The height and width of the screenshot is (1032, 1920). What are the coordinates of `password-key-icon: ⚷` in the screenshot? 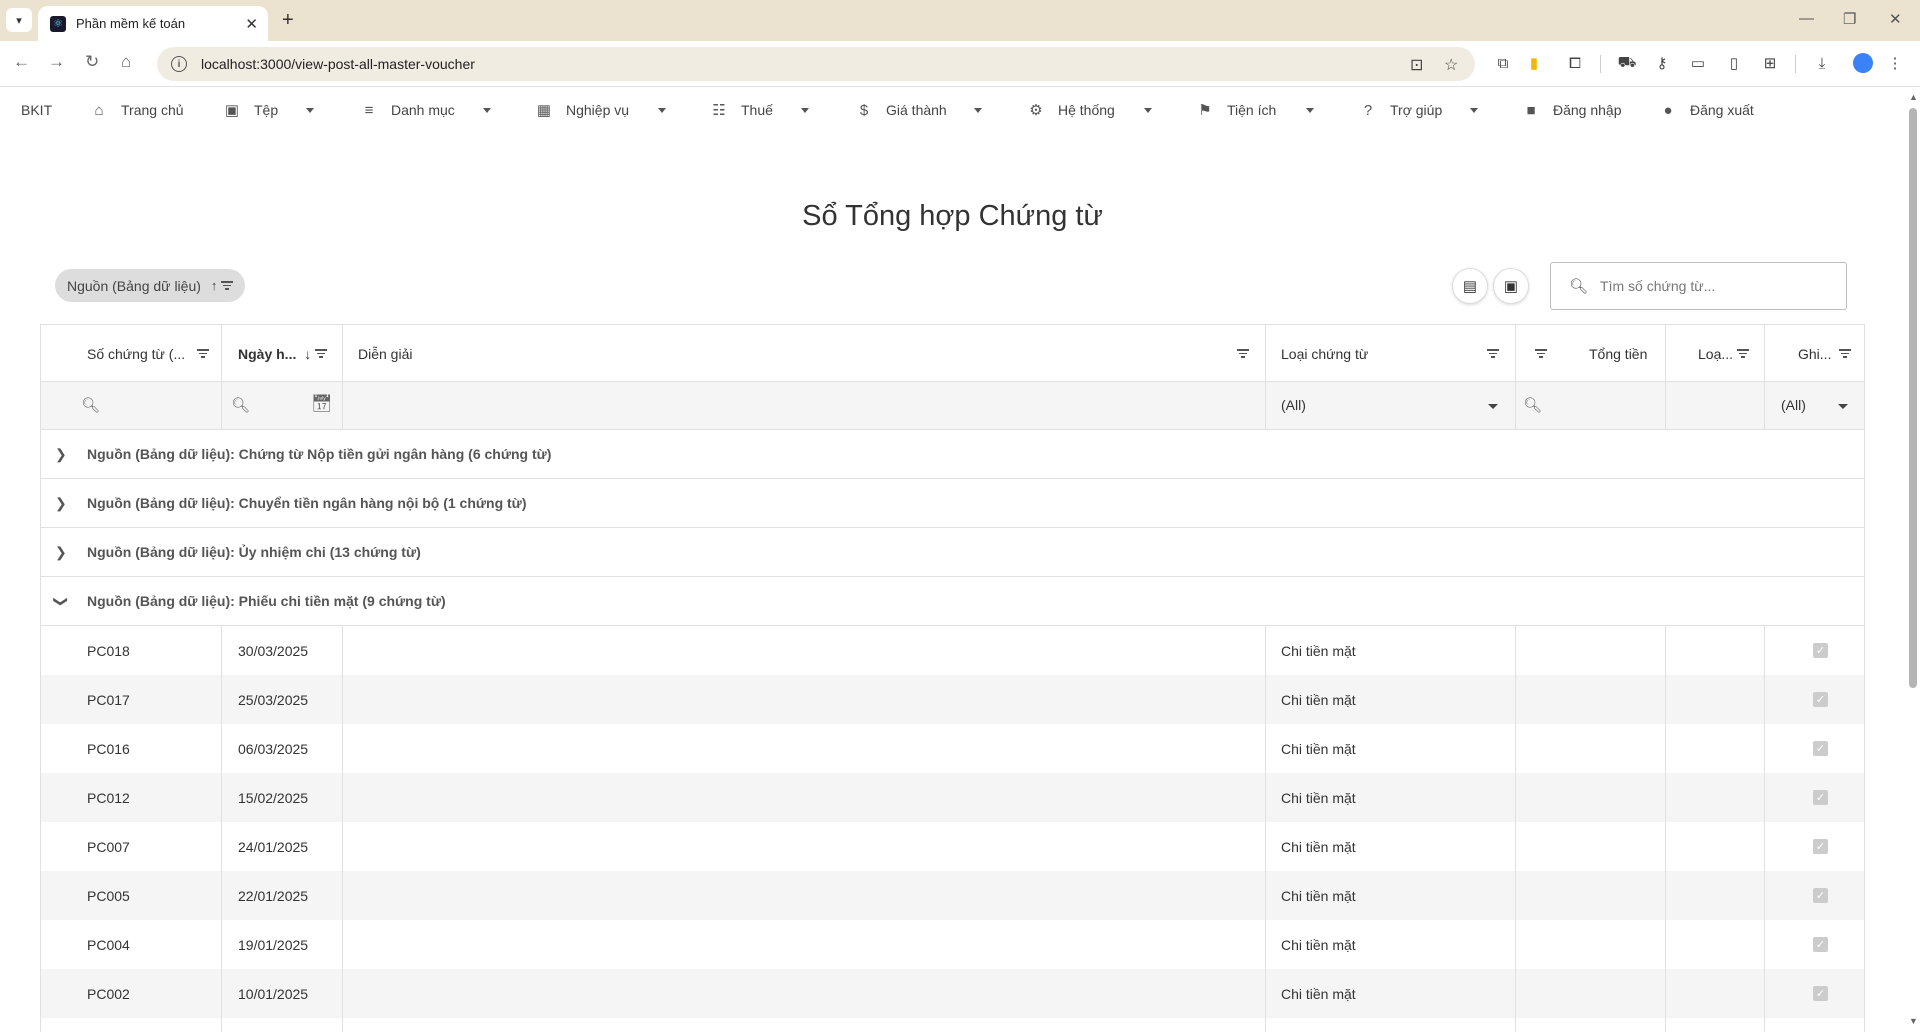 It's located at (1662, 63).